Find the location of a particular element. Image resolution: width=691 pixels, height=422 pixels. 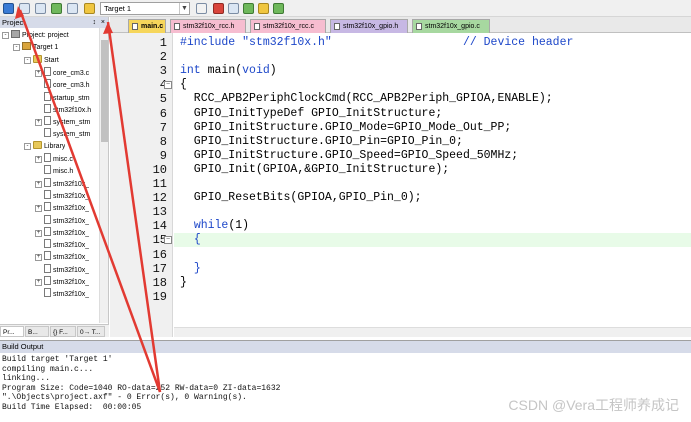

code-token: } is located at coordinates (183, 282).